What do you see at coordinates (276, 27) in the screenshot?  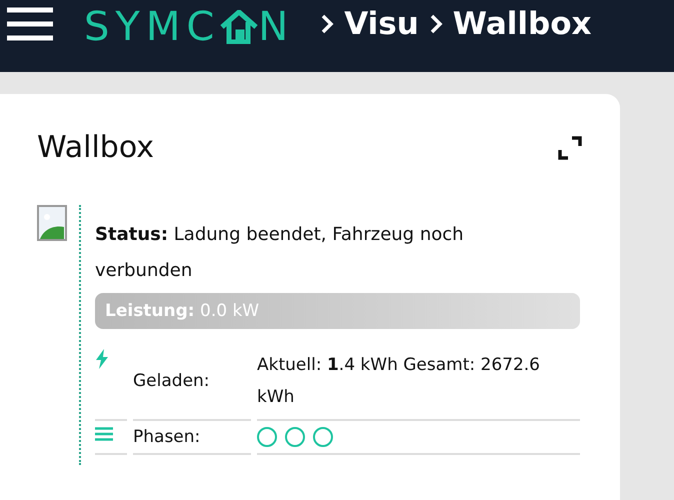 I see `logo-text: N` at bounding box center [276, 27].